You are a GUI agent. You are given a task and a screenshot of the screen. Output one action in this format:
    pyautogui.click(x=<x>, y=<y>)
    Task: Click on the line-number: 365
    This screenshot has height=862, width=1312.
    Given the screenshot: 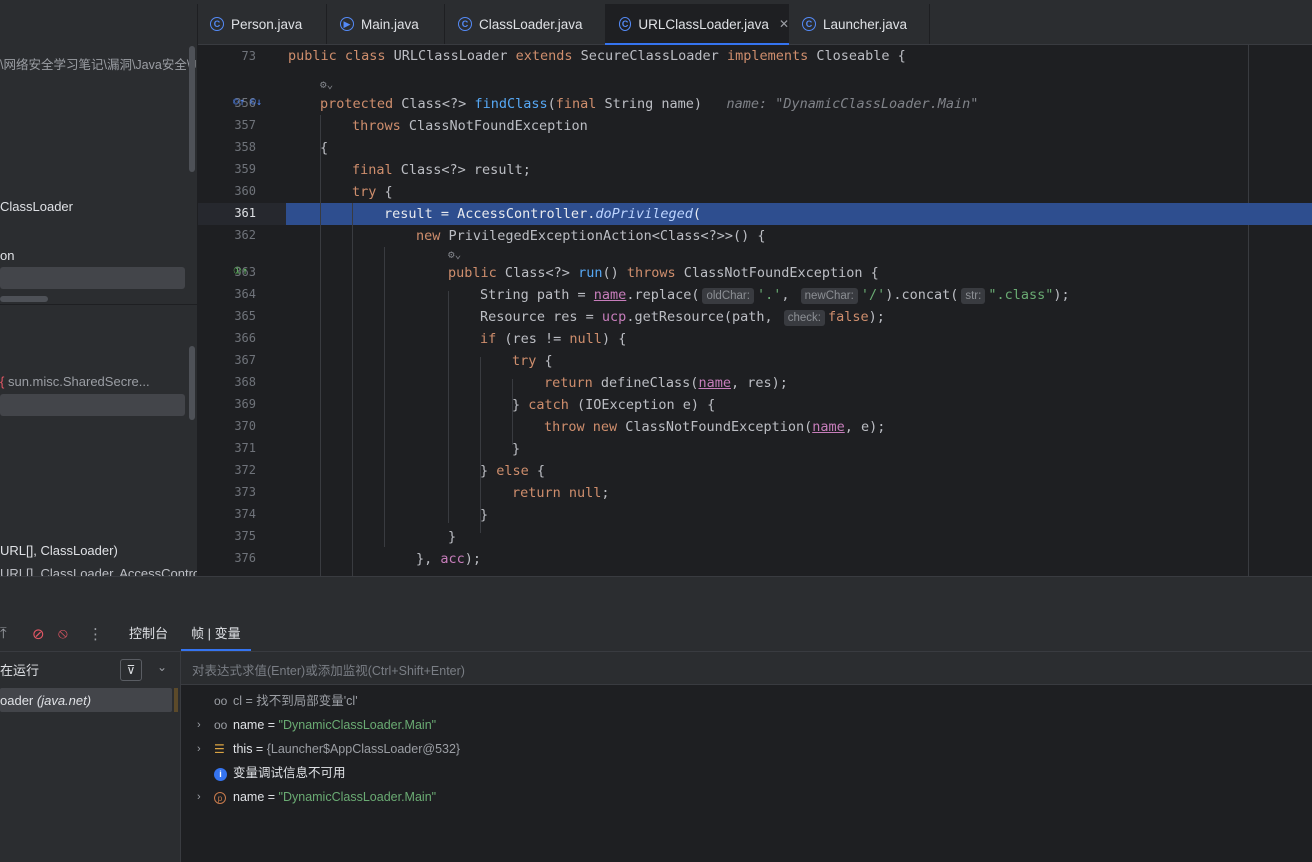 What is the action you would take?
    pyautogui.click(x=245, y=316)
    